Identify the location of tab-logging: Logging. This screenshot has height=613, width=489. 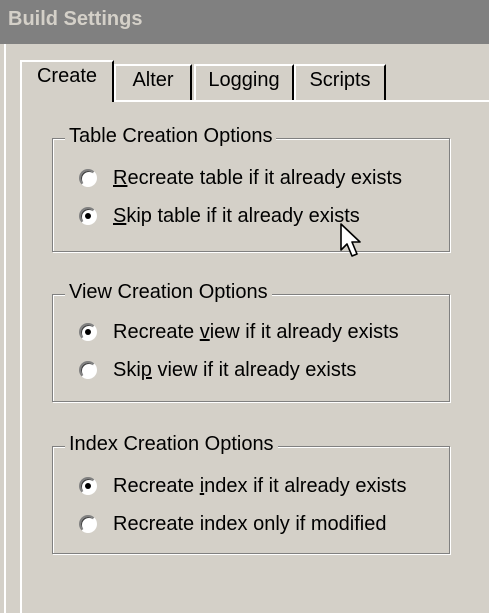
(244, 82).